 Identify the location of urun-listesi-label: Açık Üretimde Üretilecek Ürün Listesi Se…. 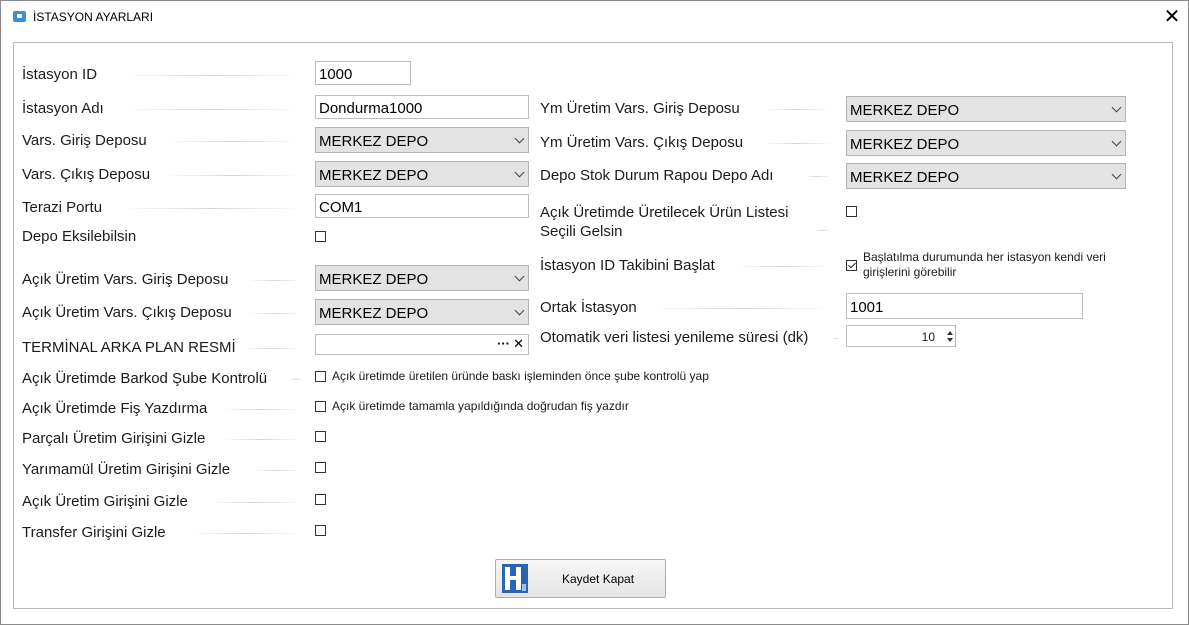
(664, 222).